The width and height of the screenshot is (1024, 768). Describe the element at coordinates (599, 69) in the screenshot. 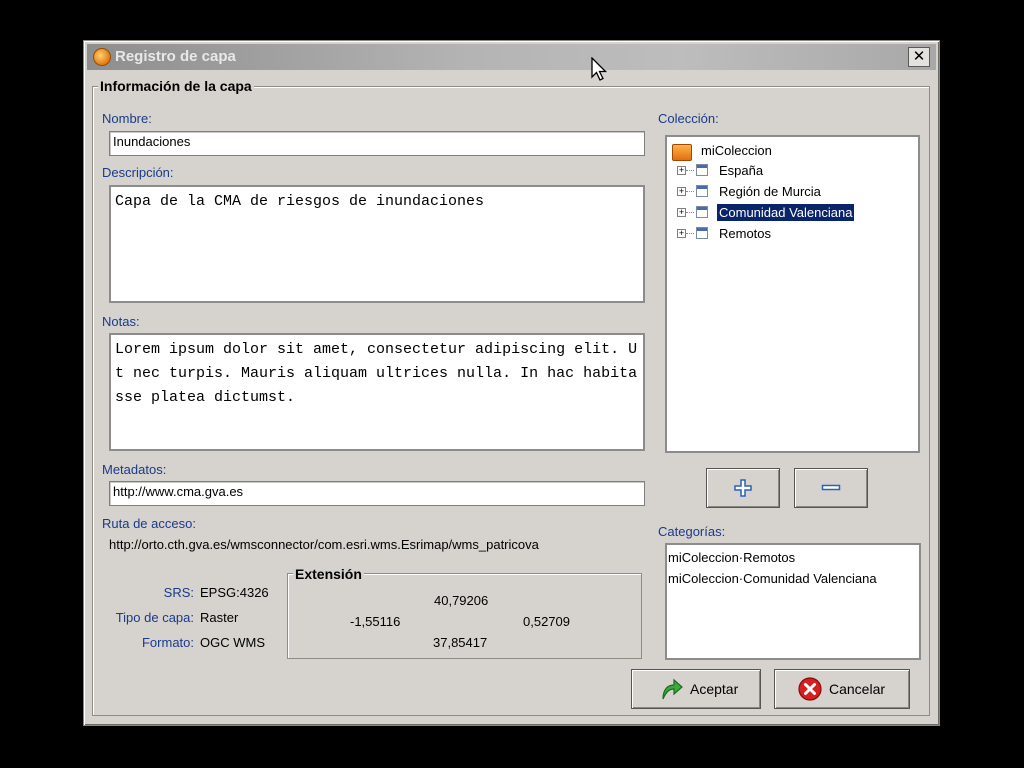

I see `mouse-cursor-icon` at that location.